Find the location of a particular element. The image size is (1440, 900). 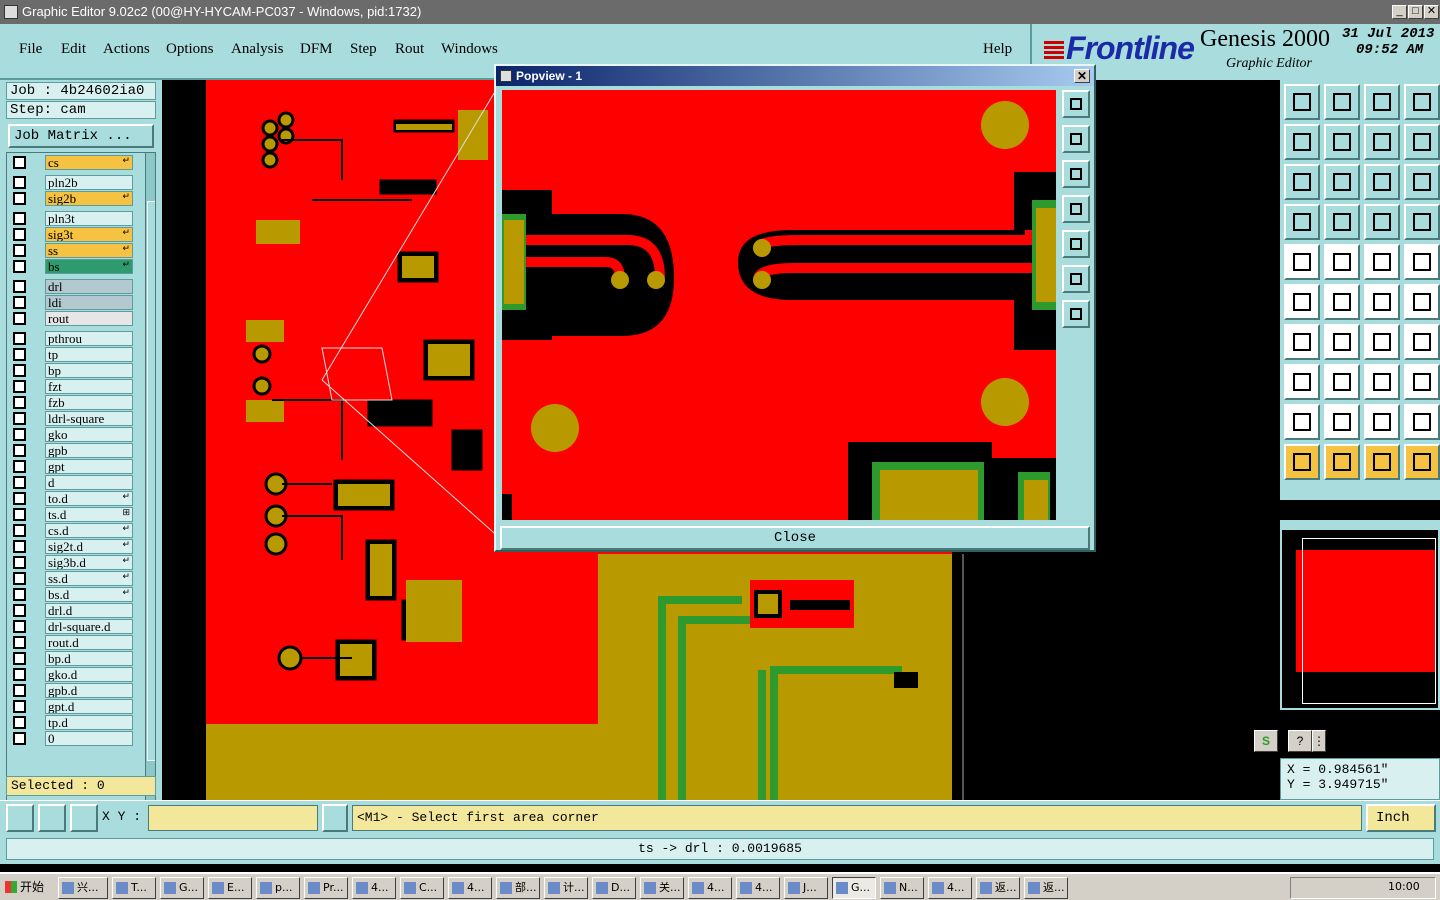

layer-row: 0 is located at coordinates (71, 738).